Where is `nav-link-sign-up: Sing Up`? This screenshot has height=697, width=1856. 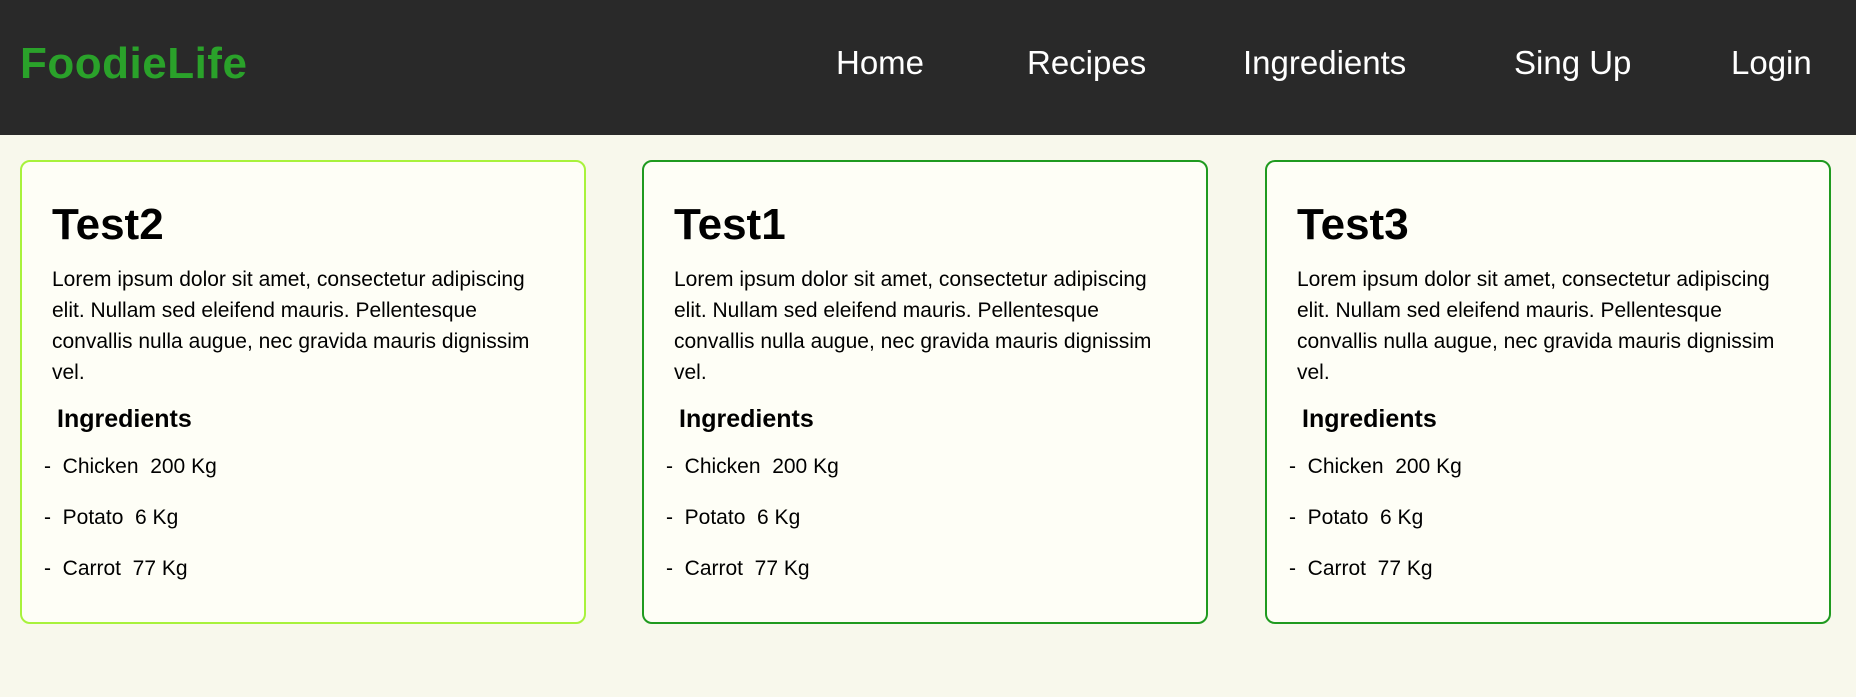 nav-link-sign-up: Sing Up is located at coordinates (1572, 63).